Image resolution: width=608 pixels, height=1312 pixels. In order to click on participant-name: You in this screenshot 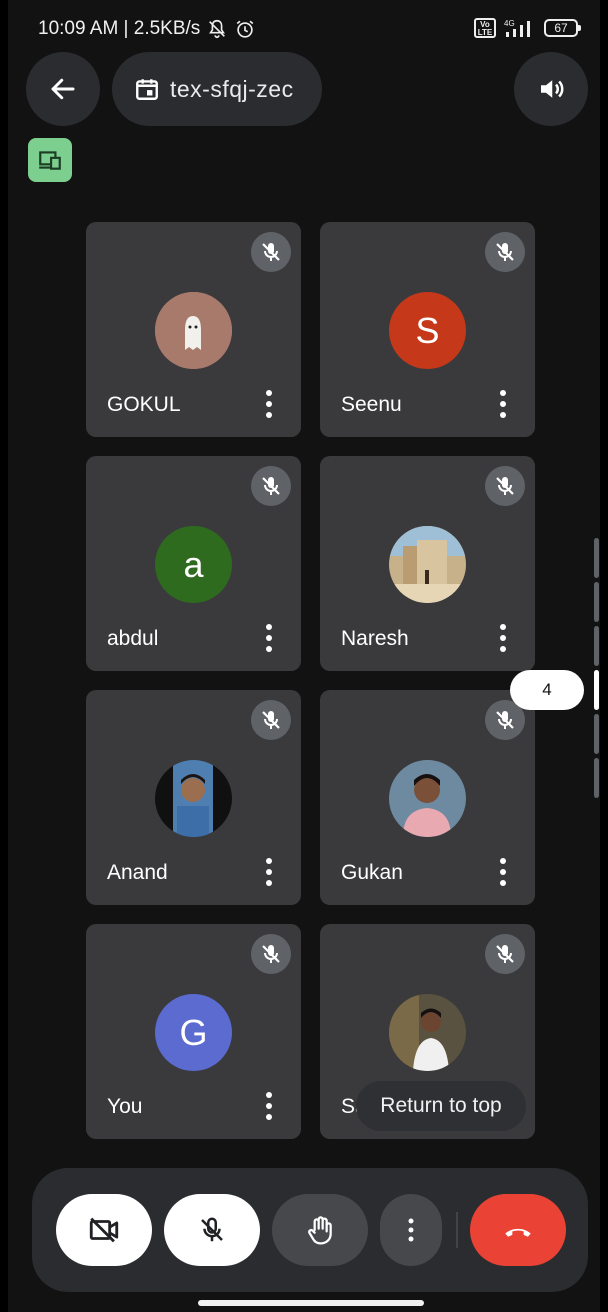, I will do `click(125, 1106)`.